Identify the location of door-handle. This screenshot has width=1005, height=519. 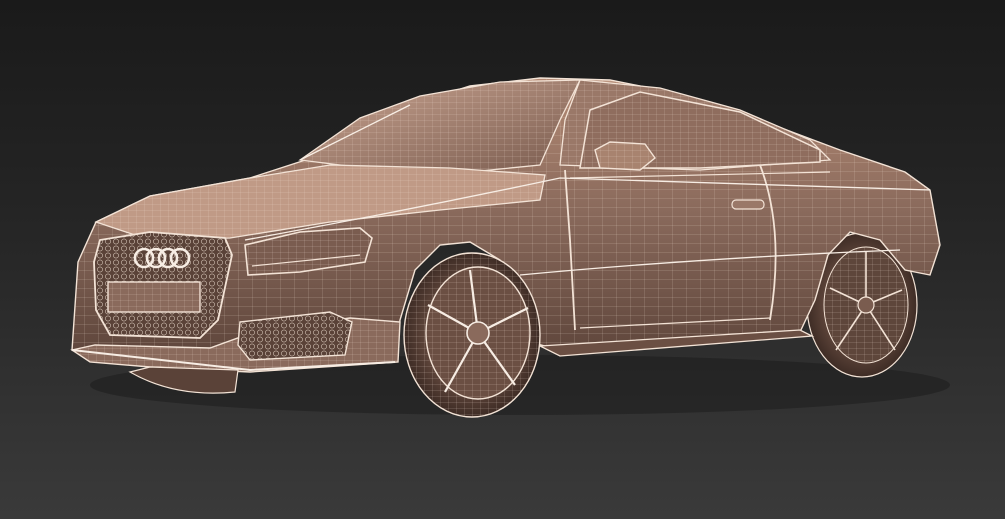
(748, 204).